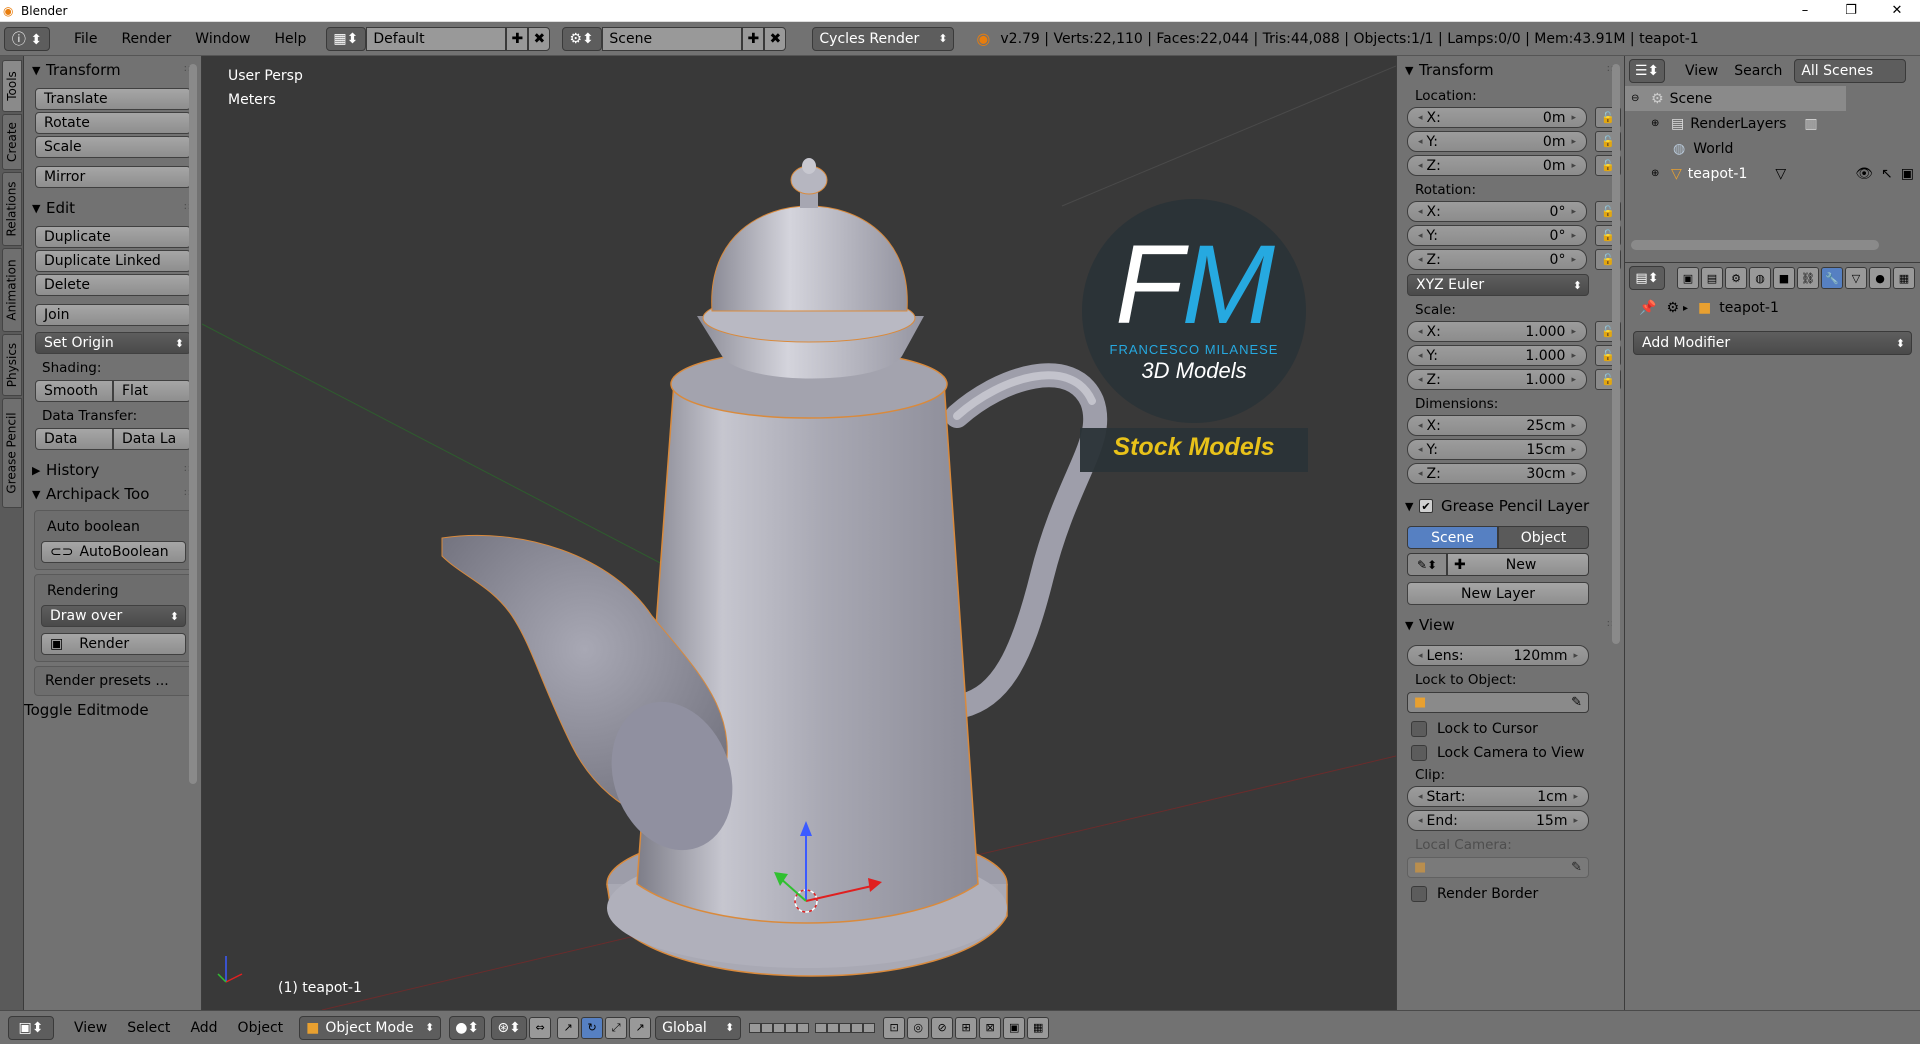 This screenshot has width=1920, height=1044. Describe the element at coordinates (517, 38) in the screenshot. I see `add-layout-button: ✚` at that location.